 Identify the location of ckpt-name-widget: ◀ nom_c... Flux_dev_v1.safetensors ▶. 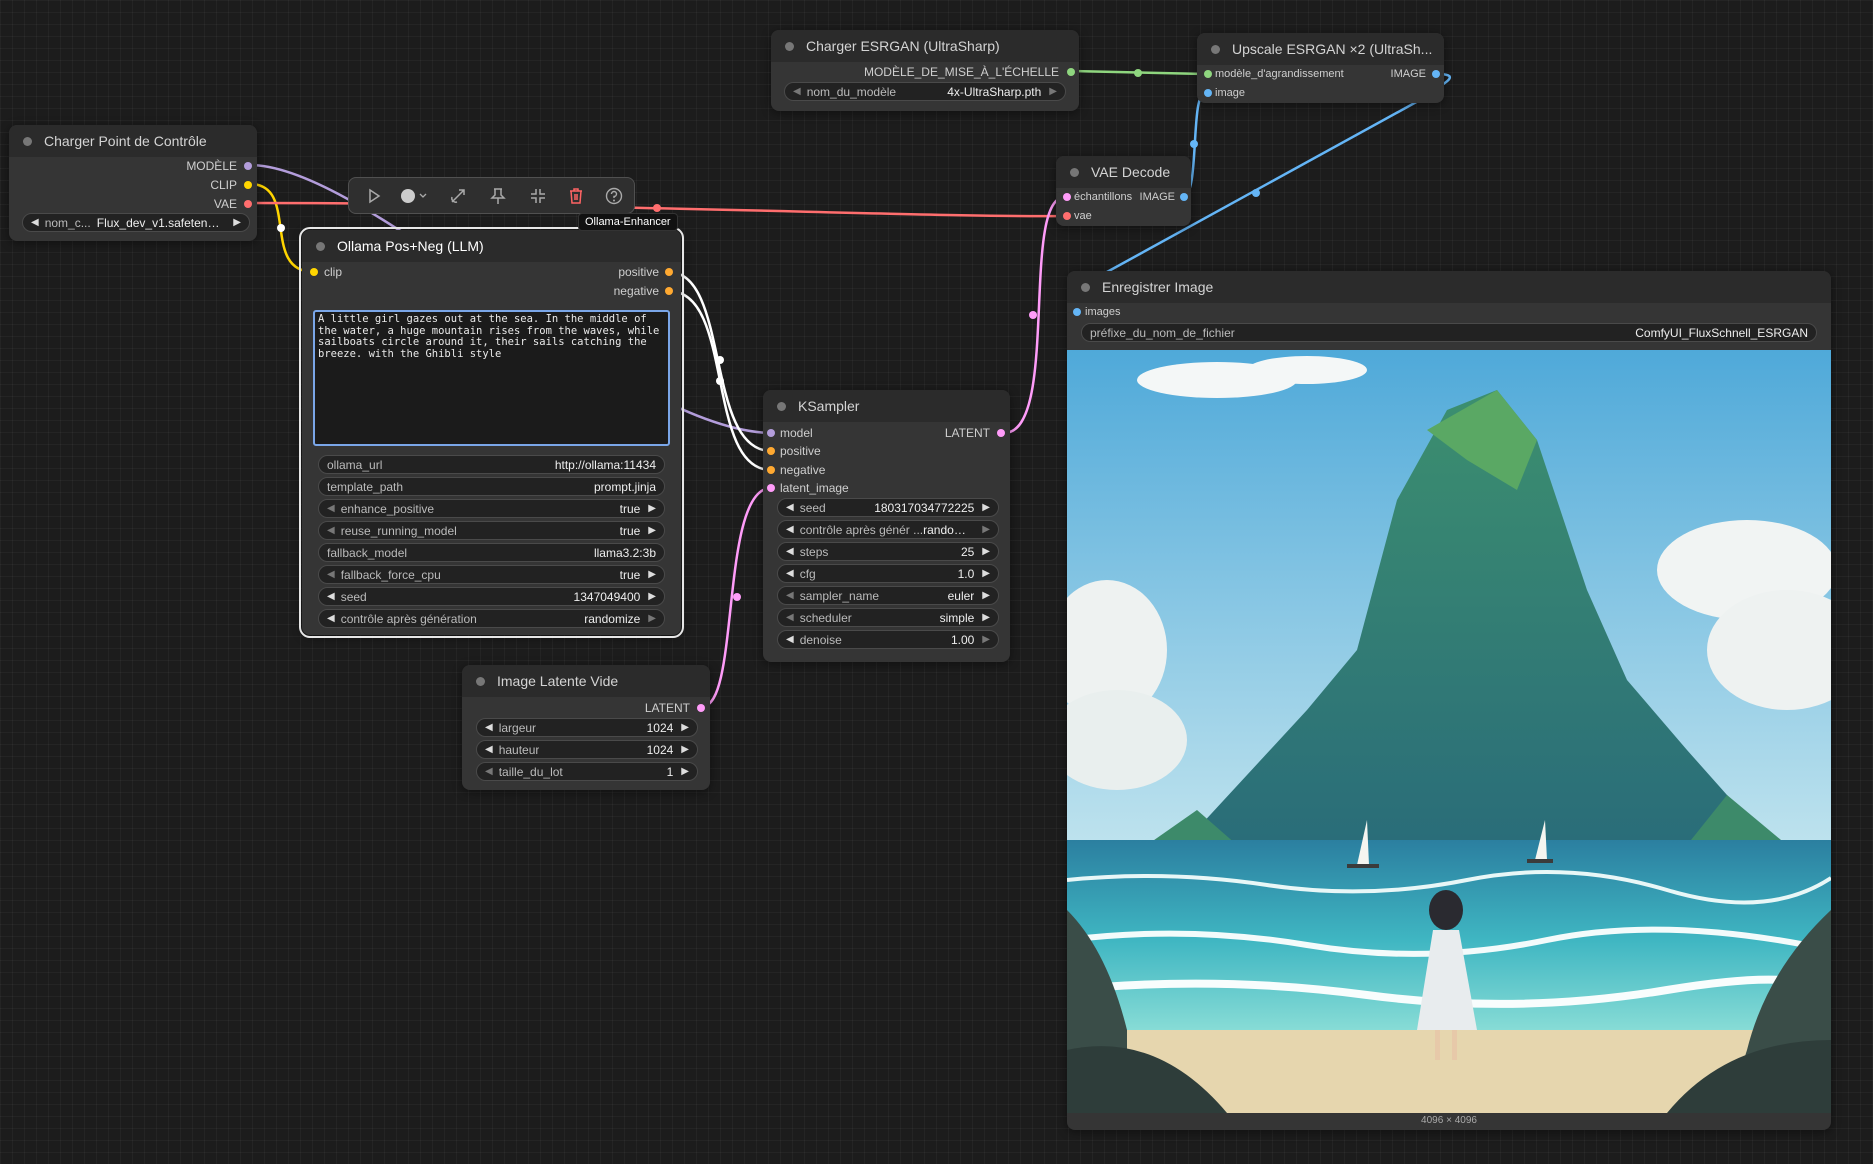
(136, 222).